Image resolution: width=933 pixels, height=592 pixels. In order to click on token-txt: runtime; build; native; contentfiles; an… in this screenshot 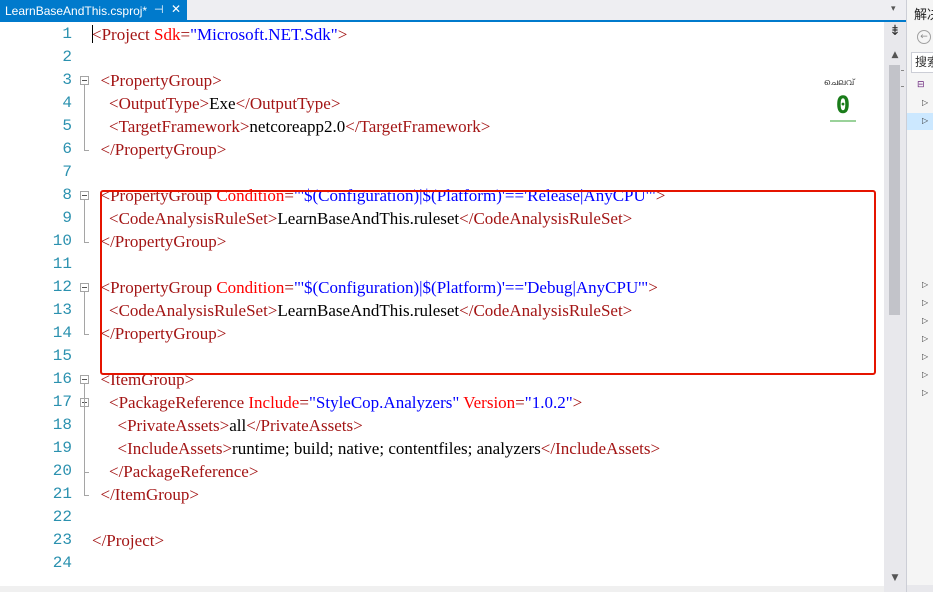, I will do `click(386, 448)`.